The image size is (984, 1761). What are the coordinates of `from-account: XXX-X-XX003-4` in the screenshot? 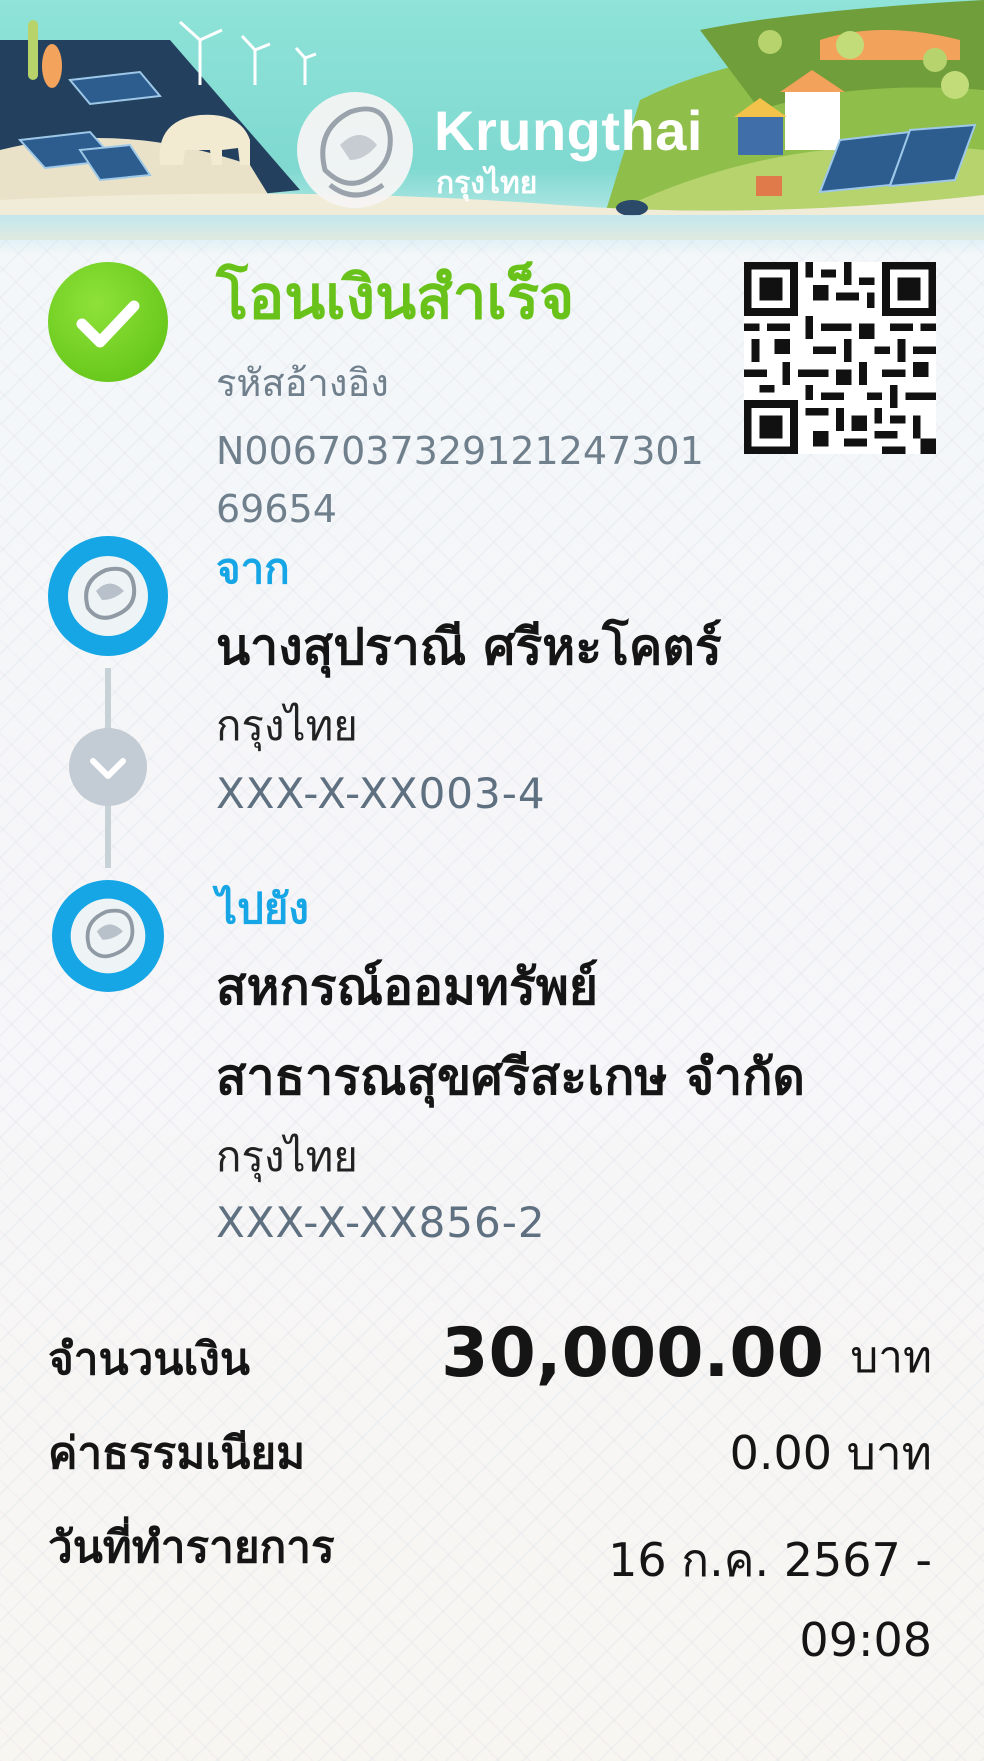 It's located at (381, 793).